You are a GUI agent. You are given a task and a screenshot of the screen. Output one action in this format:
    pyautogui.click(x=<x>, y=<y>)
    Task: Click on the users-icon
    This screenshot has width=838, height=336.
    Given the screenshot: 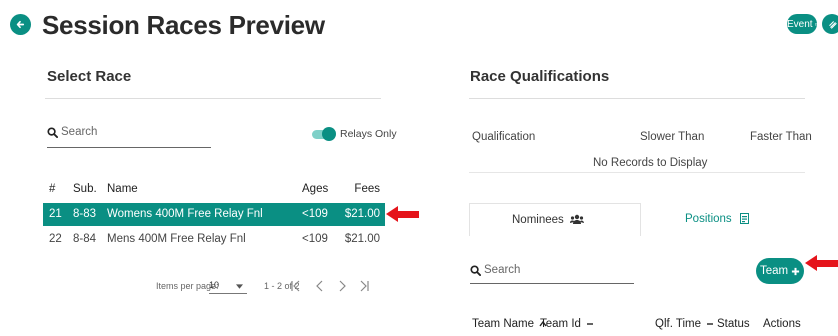 What is the action you would take?
    pyautogui.click(x=577, y=219)
    